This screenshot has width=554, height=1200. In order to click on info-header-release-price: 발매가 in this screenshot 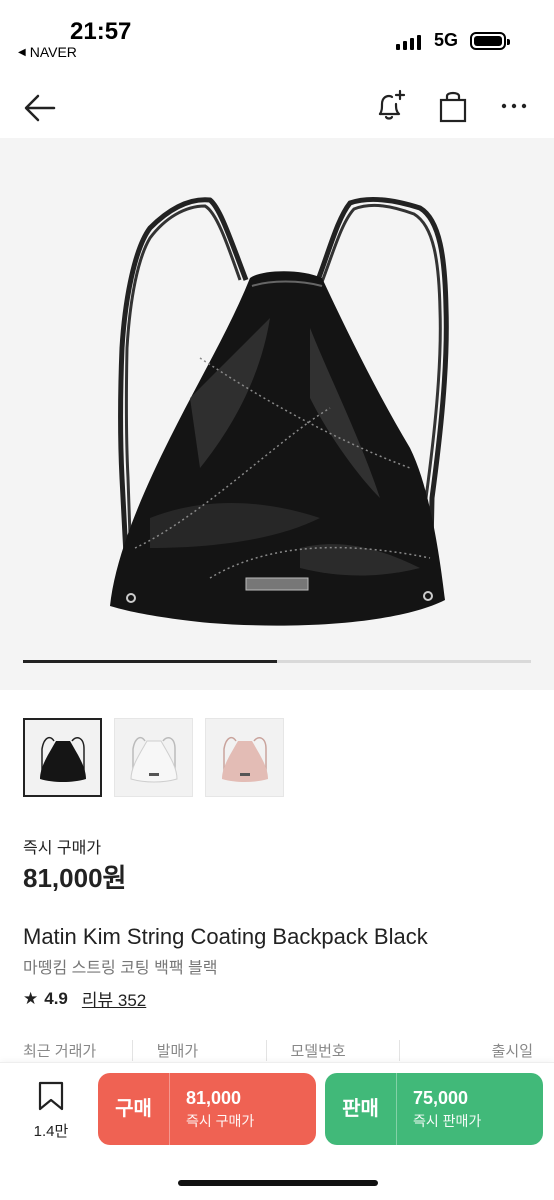, I will do `click(198, 1050)`.